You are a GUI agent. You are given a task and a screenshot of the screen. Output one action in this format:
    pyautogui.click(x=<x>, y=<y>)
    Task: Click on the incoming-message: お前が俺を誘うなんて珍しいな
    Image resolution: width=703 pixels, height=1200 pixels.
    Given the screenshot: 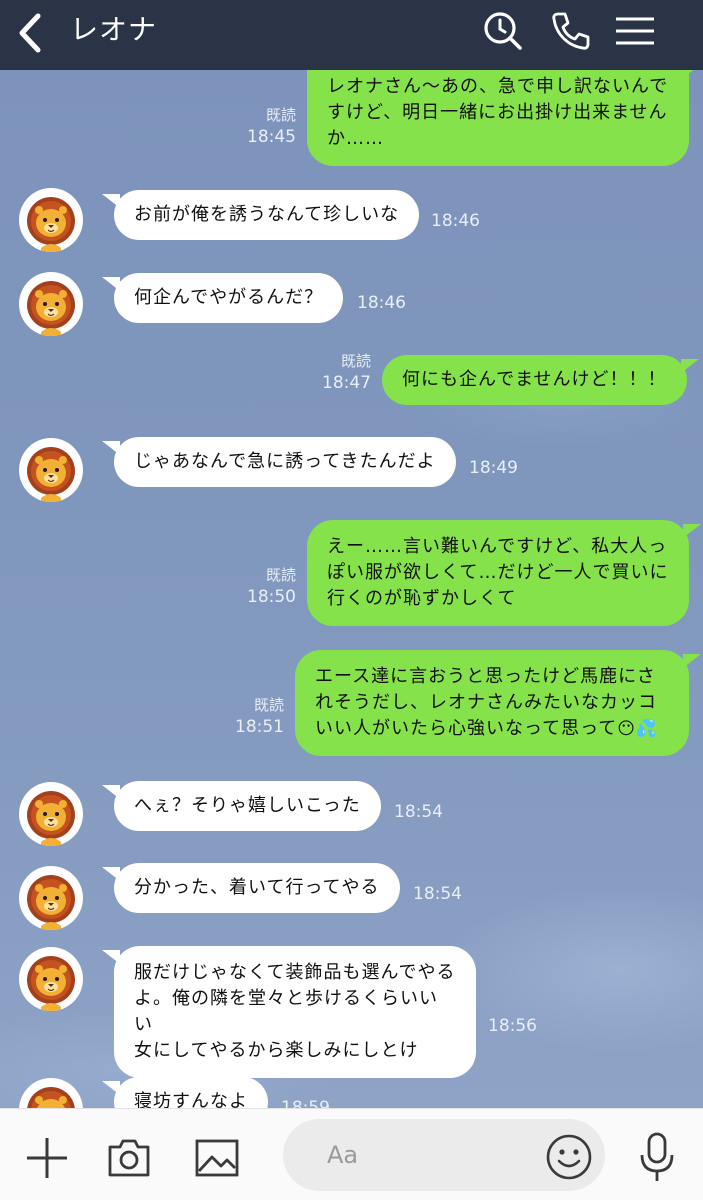 What is the action you would take?
    pyautogui.click(x=260, y=215)
    